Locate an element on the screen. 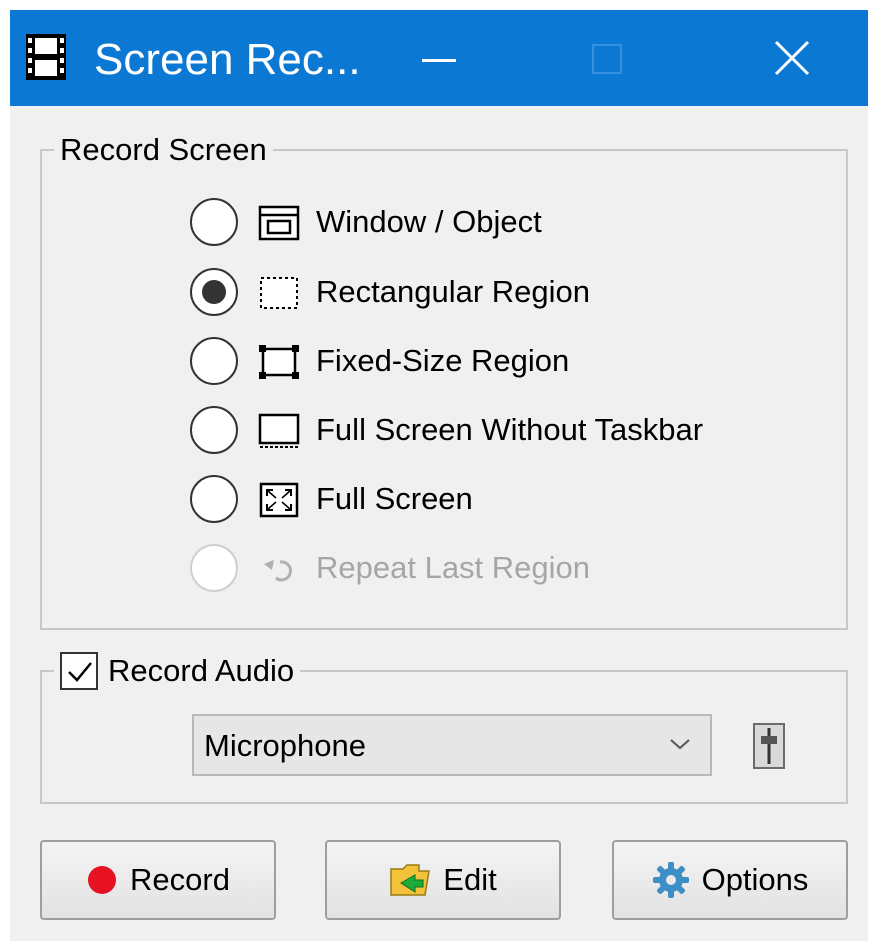 The image size is (870, 941). option-label: Rectangular Region is located at coordinates (453, 291).